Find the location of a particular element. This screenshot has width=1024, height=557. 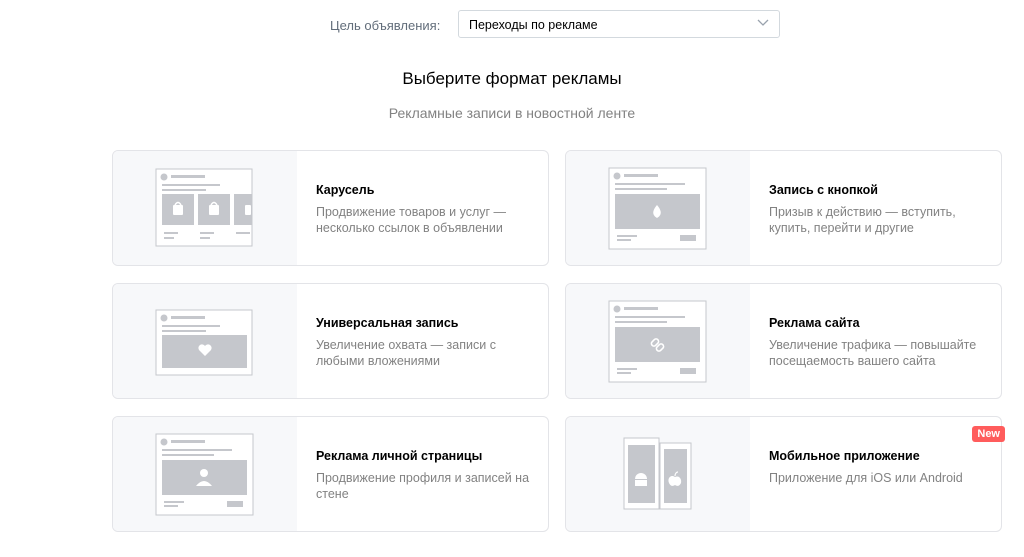

card-title: Мобильное приложение is located at coordinates (844, 456).